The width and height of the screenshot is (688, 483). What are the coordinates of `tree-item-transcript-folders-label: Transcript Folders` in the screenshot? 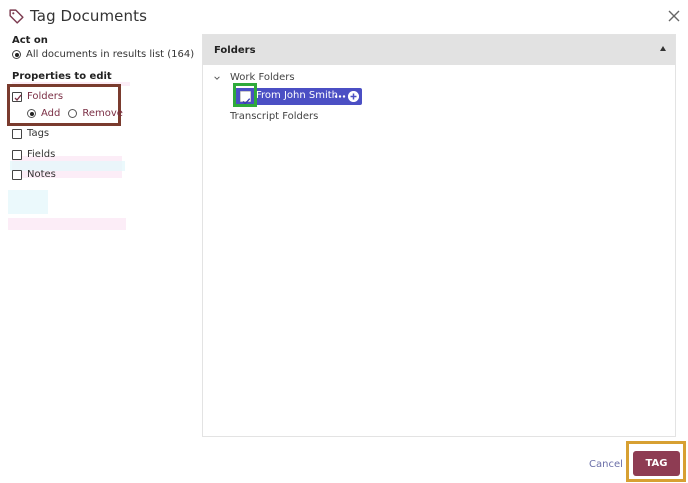 It's located at (274, 116).